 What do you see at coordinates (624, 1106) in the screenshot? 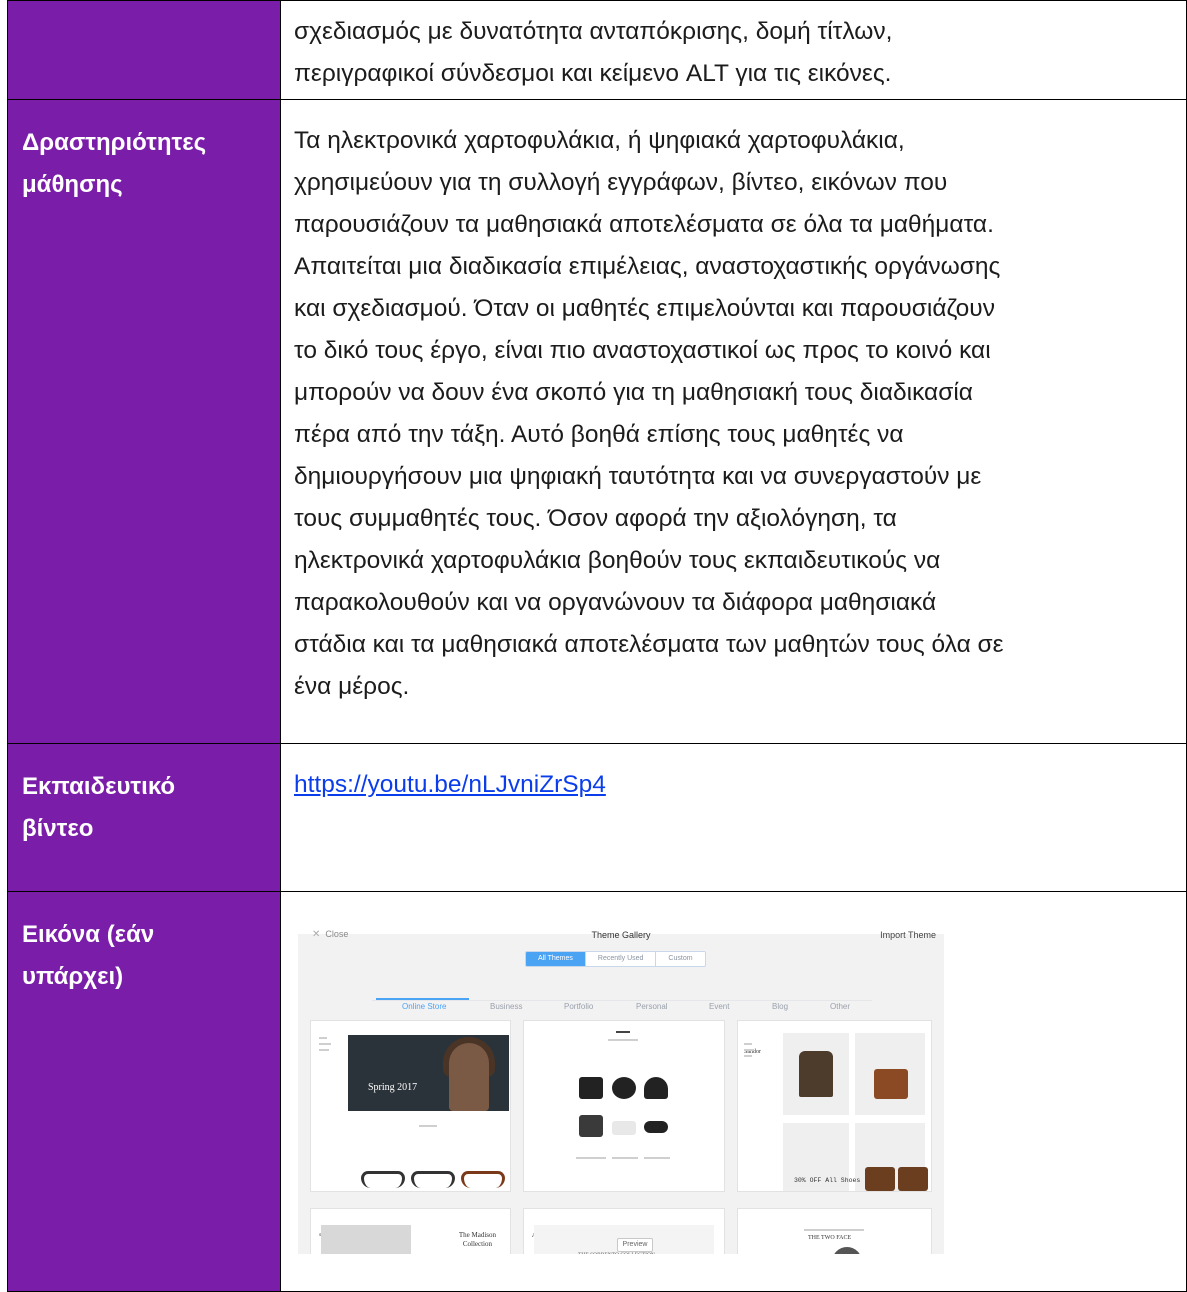
I see `theme-card` at bounding box center [624, 1106].